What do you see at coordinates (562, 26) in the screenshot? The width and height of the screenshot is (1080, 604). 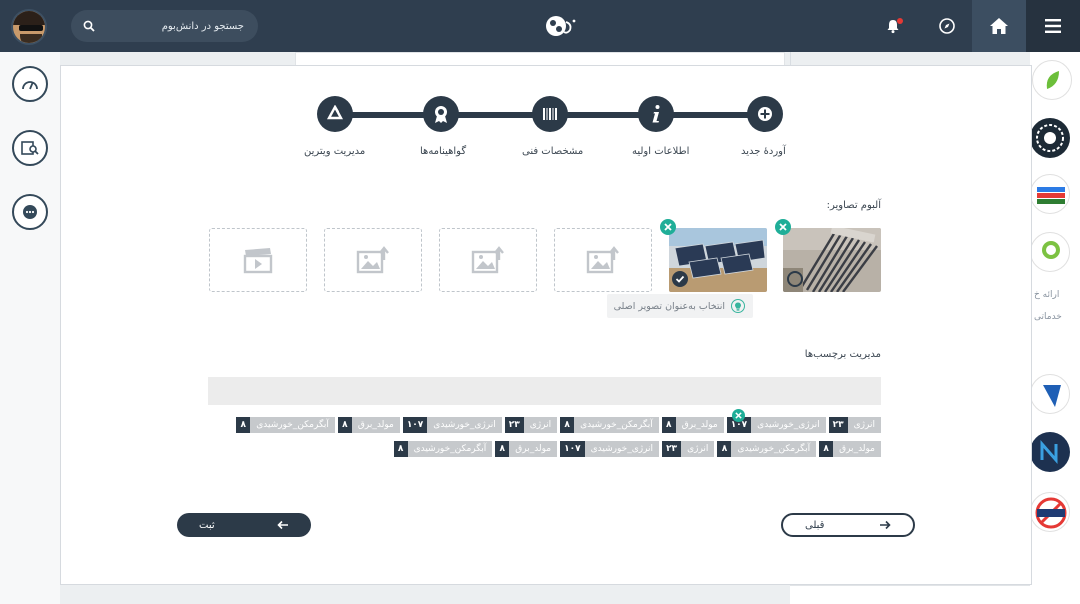 I see `app-logo` at bounding box center [562, 26].